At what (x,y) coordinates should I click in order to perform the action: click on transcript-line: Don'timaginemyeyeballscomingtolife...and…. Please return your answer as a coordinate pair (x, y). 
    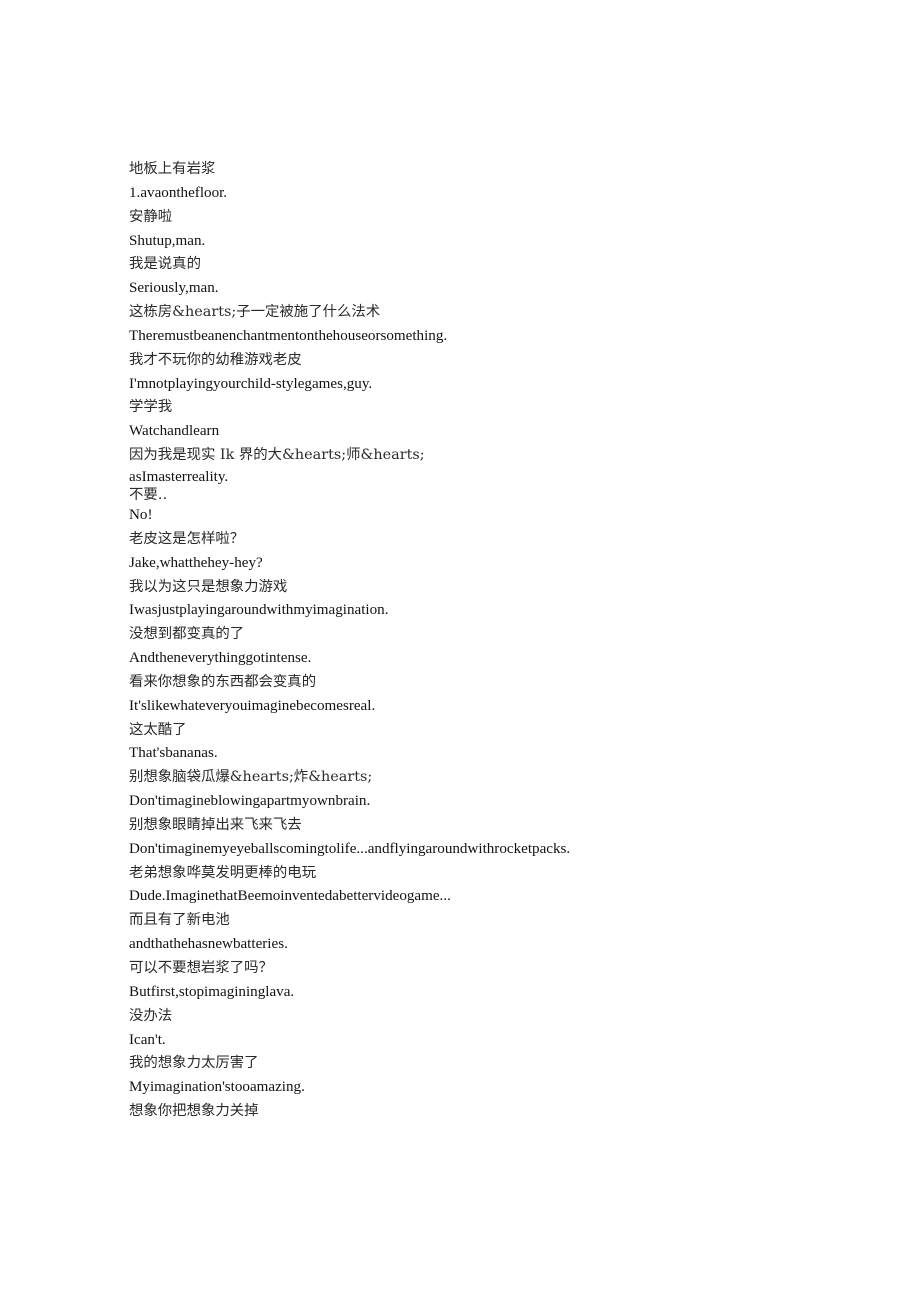
    Looking at the image, I should click on (350, 848).